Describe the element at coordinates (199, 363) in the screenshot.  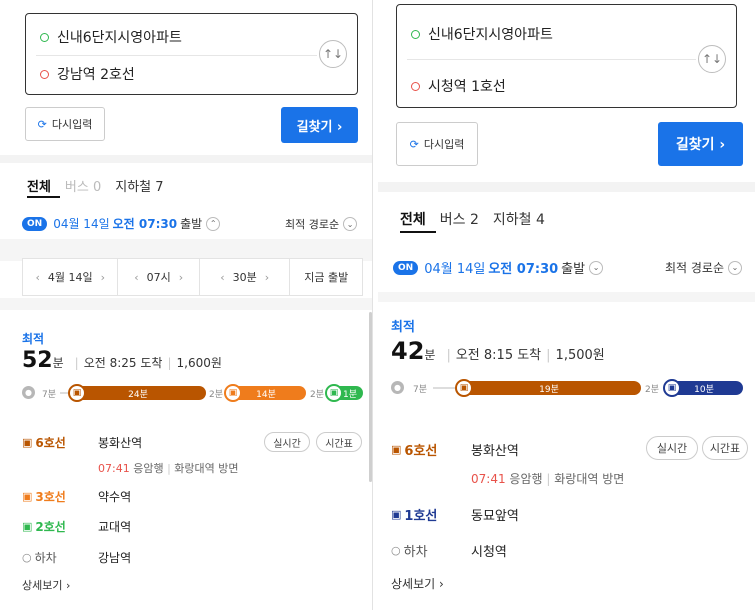
I see `fare: 1,600원` at that location.